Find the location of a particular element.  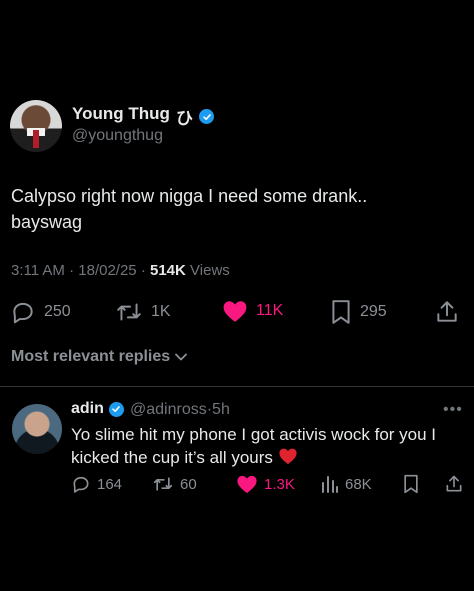

repost-button: 1K is located at coordinates (143, 312).